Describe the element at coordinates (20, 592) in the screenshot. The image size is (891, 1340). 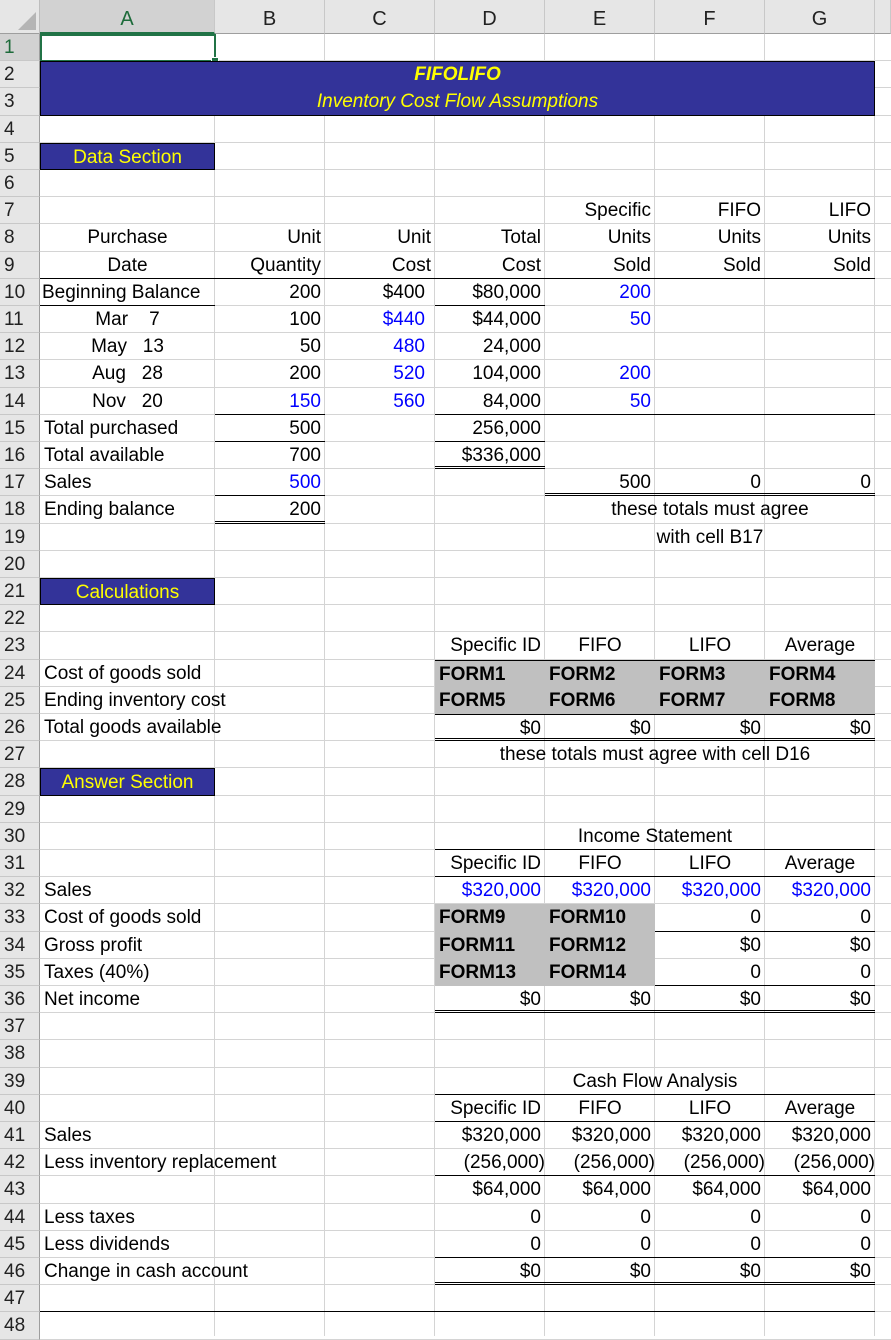
I see `row-header-21: 21` at that location.